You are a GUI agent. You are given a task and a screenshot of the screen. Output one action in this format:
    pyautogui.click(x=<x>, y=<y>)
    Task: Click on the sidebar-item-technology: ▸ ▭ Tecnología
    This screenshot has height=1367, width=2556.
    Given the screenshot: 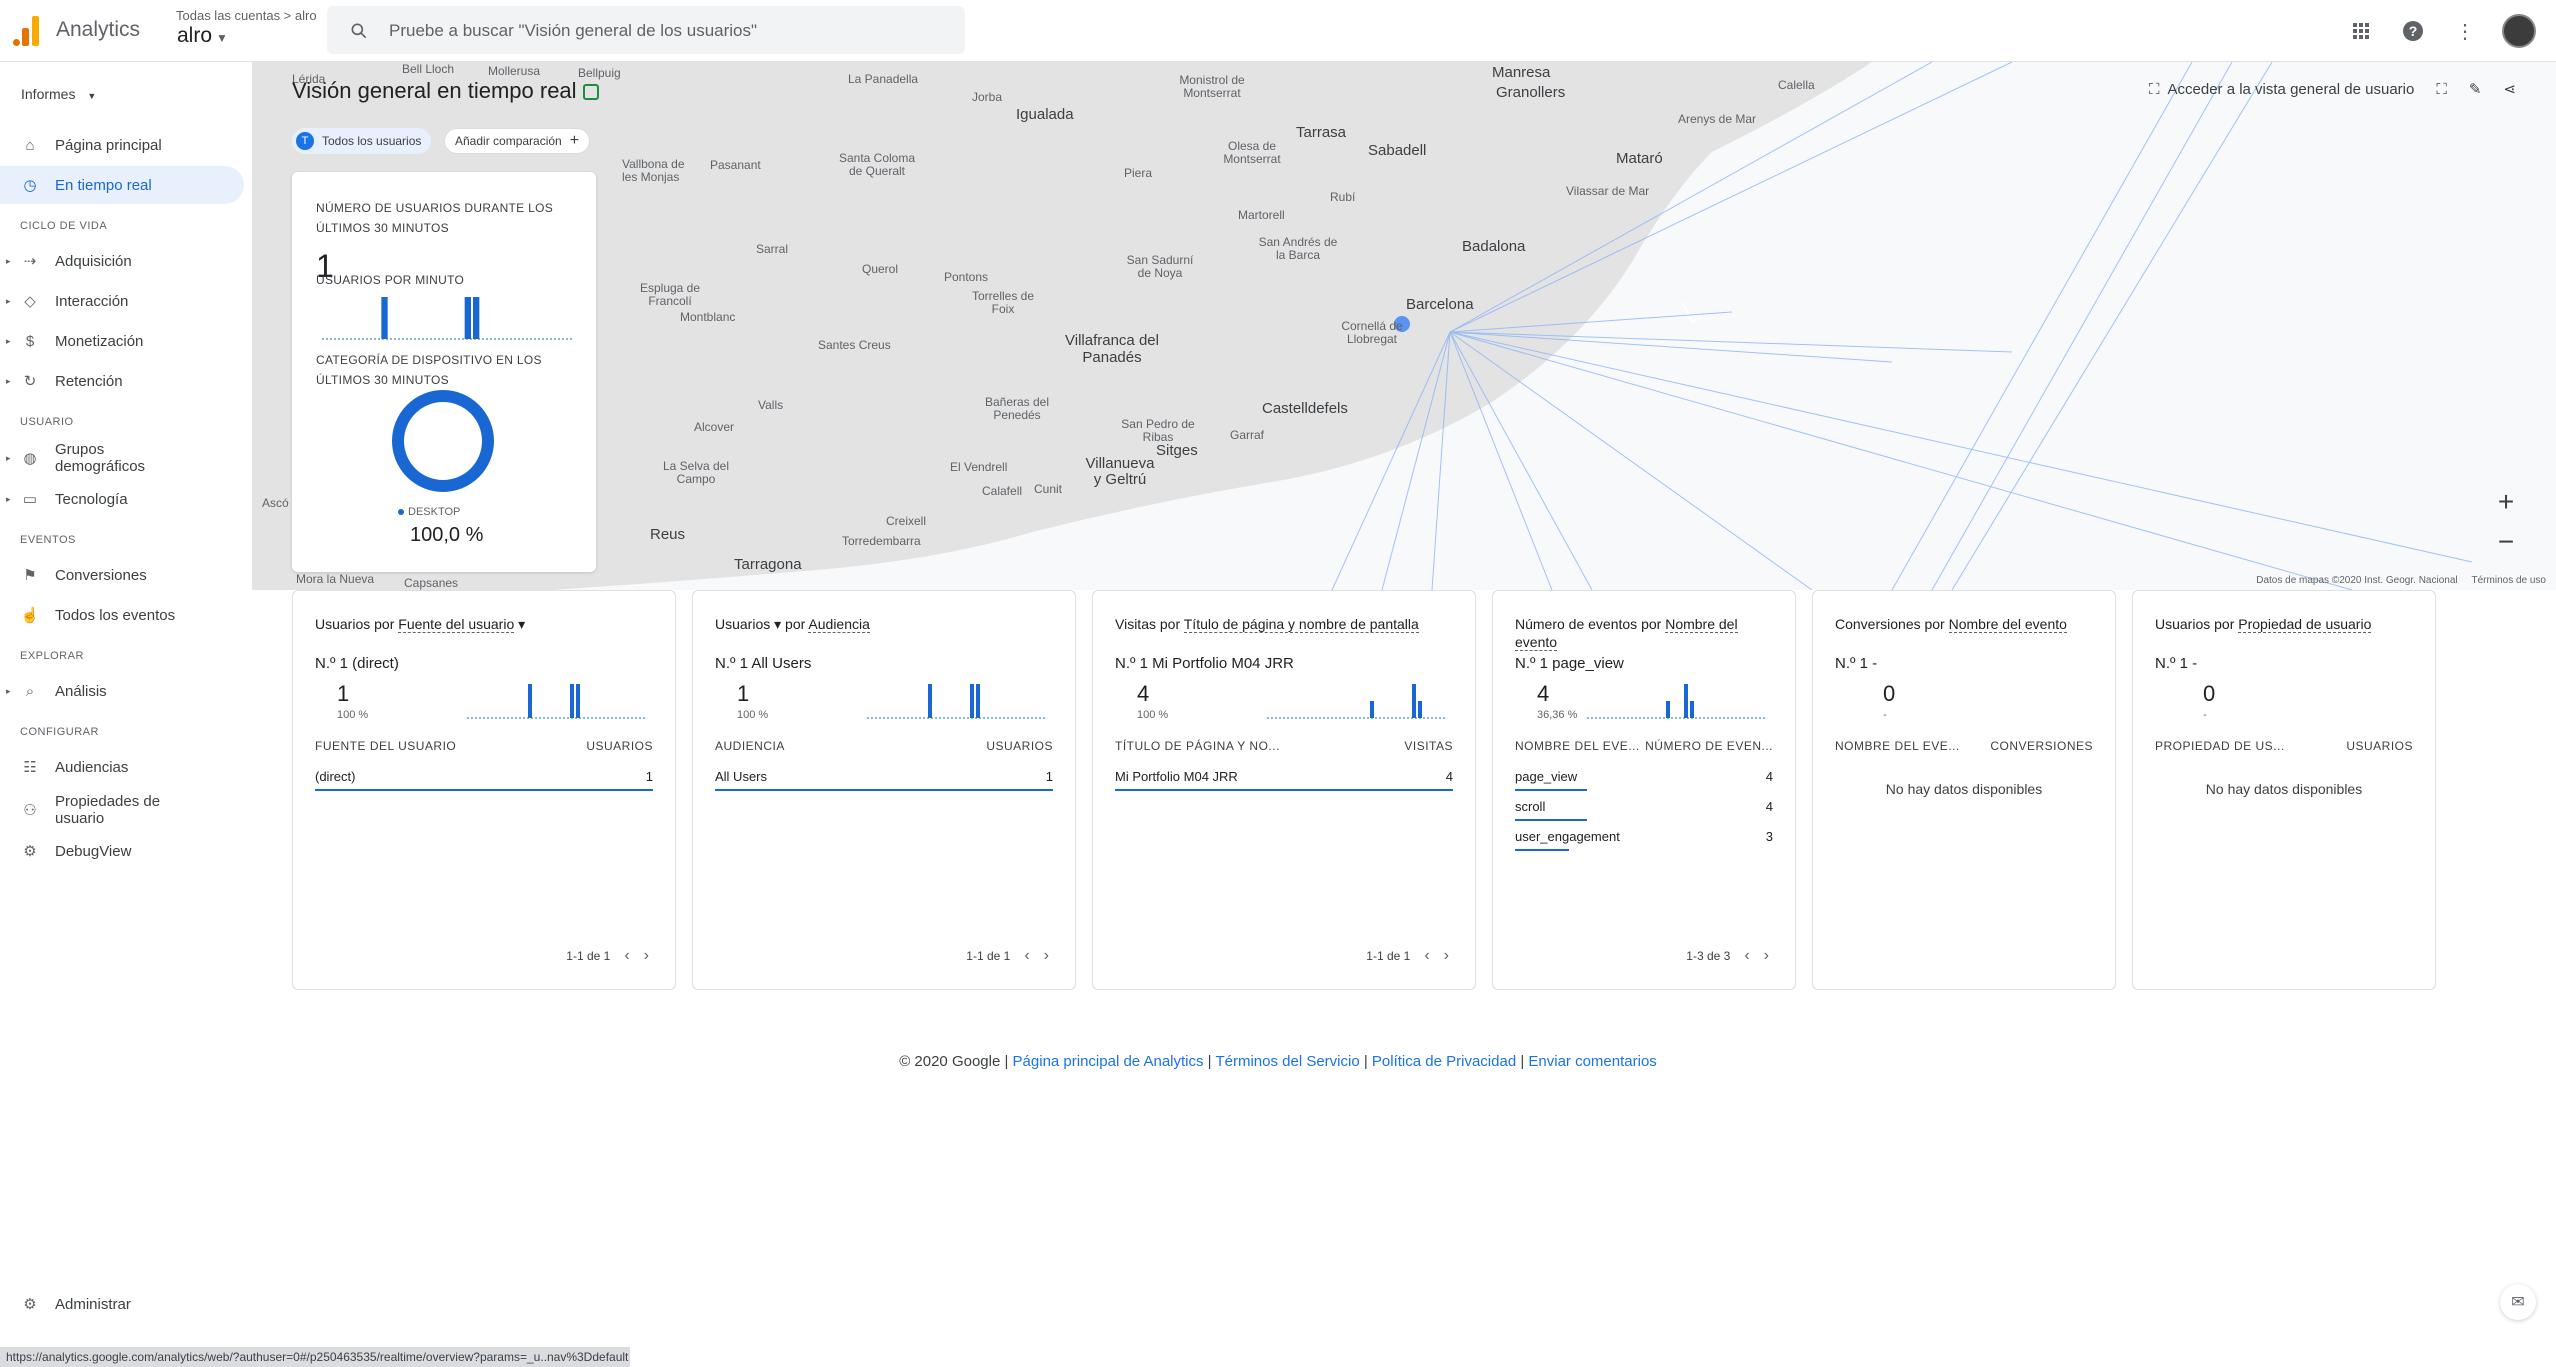 What is the action you would take?
    pyautogui.click(x=122, y=499)
    